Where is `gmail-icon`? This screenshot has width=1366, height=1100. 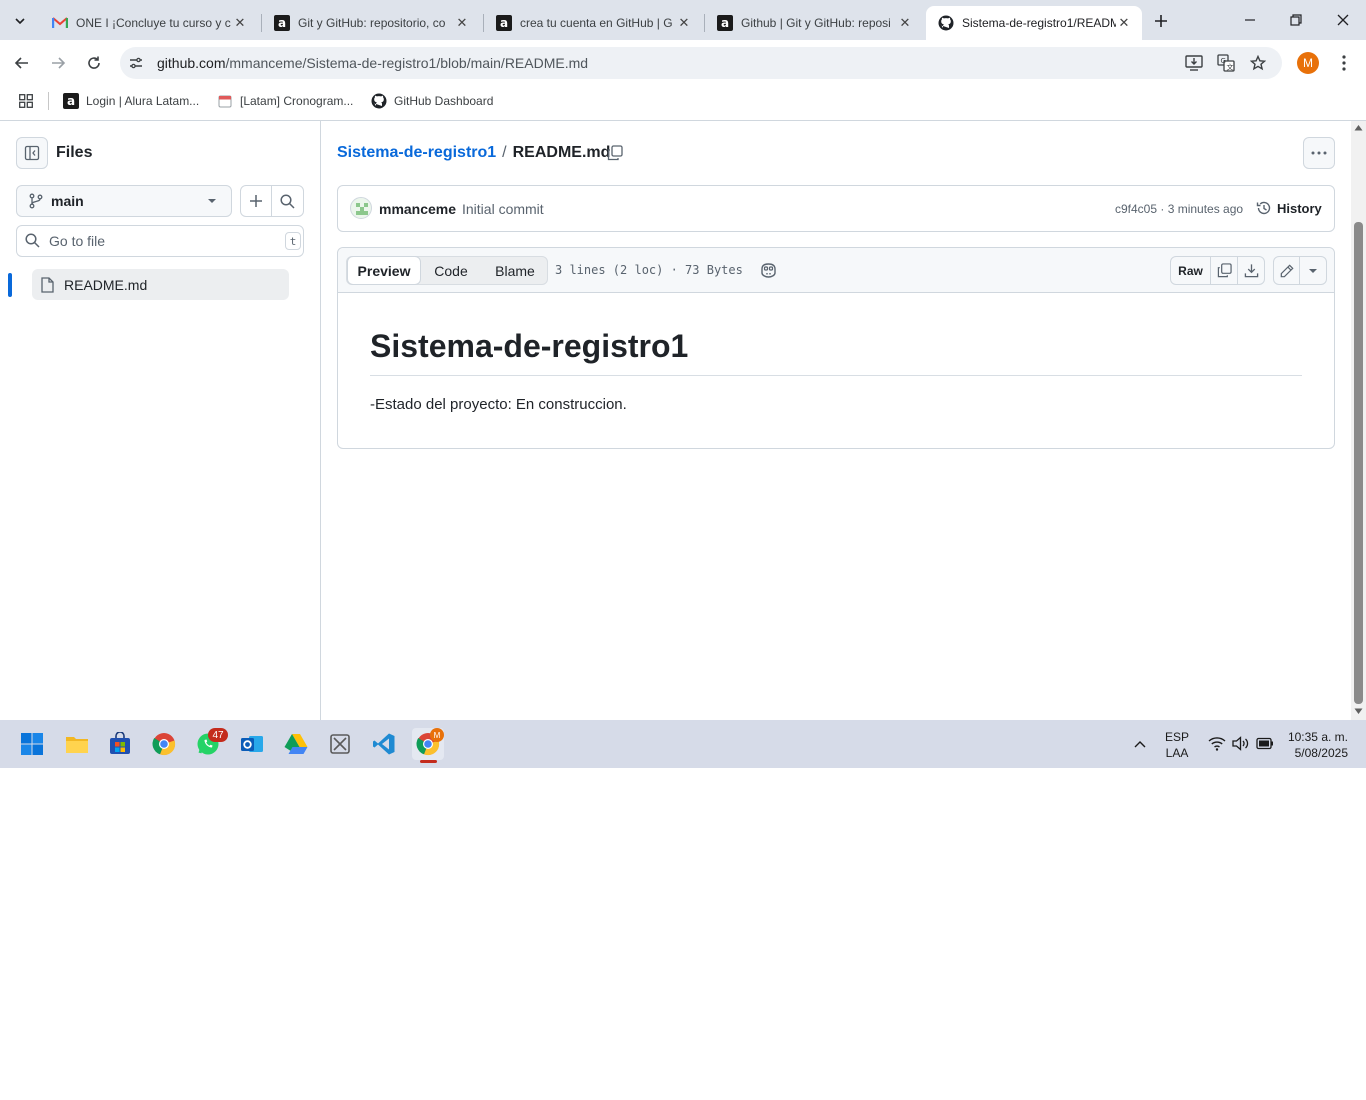
gmail-icon is located at coordinates (60, 23).